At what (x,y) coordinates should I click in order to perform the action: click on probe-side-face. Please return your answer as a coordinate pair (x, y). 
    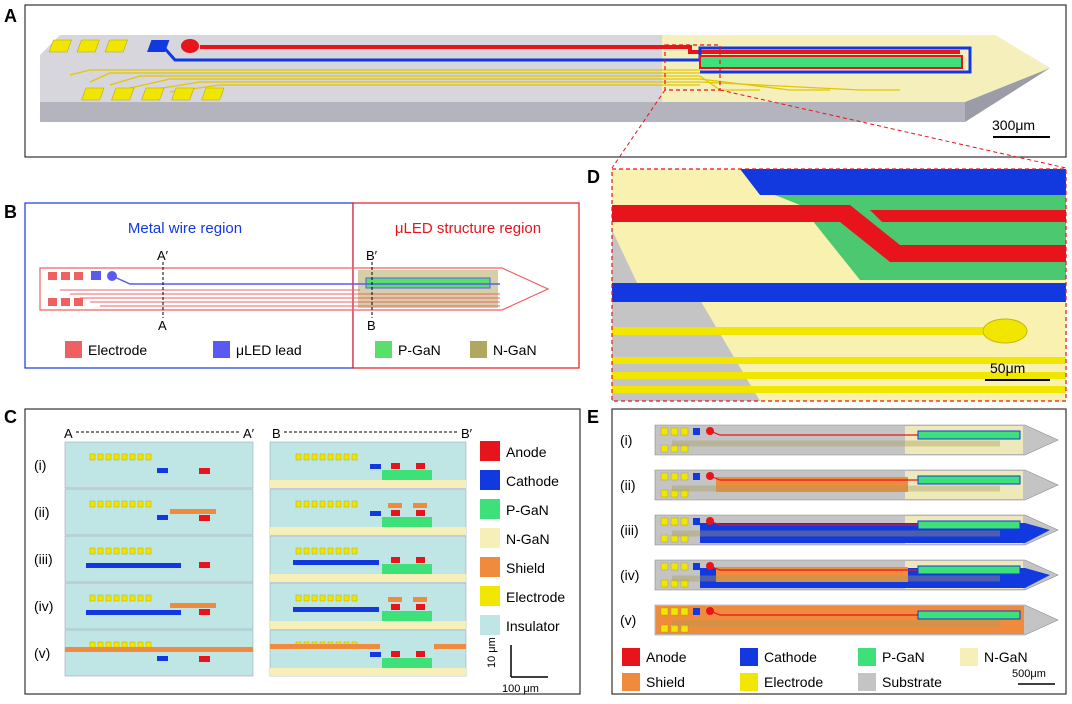
    Looking at the image, I should click on (502, 112).